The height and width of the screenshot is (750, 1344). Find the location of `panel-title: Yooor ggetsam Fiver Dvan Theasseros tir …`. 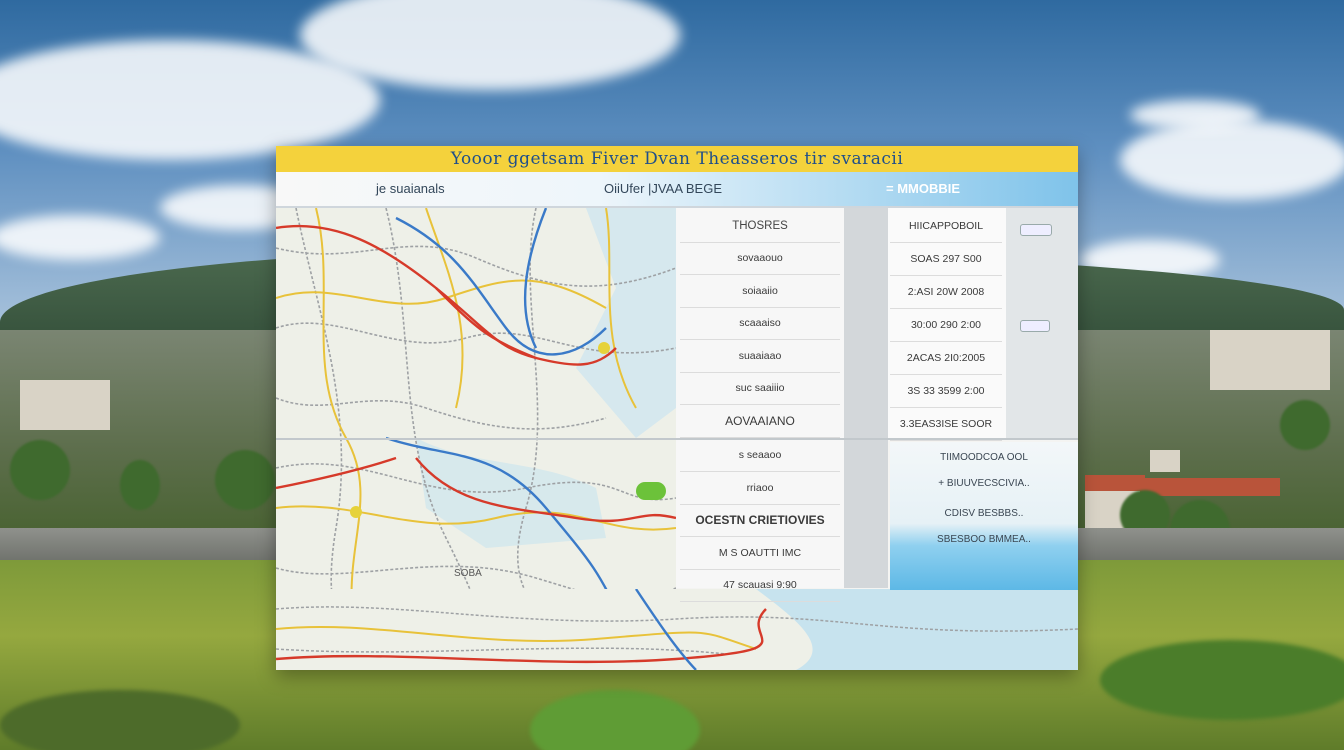

panel-title: Yooor ggetsam Fiver Dvan Theasseros tir … is located at coordinates (677, 159).